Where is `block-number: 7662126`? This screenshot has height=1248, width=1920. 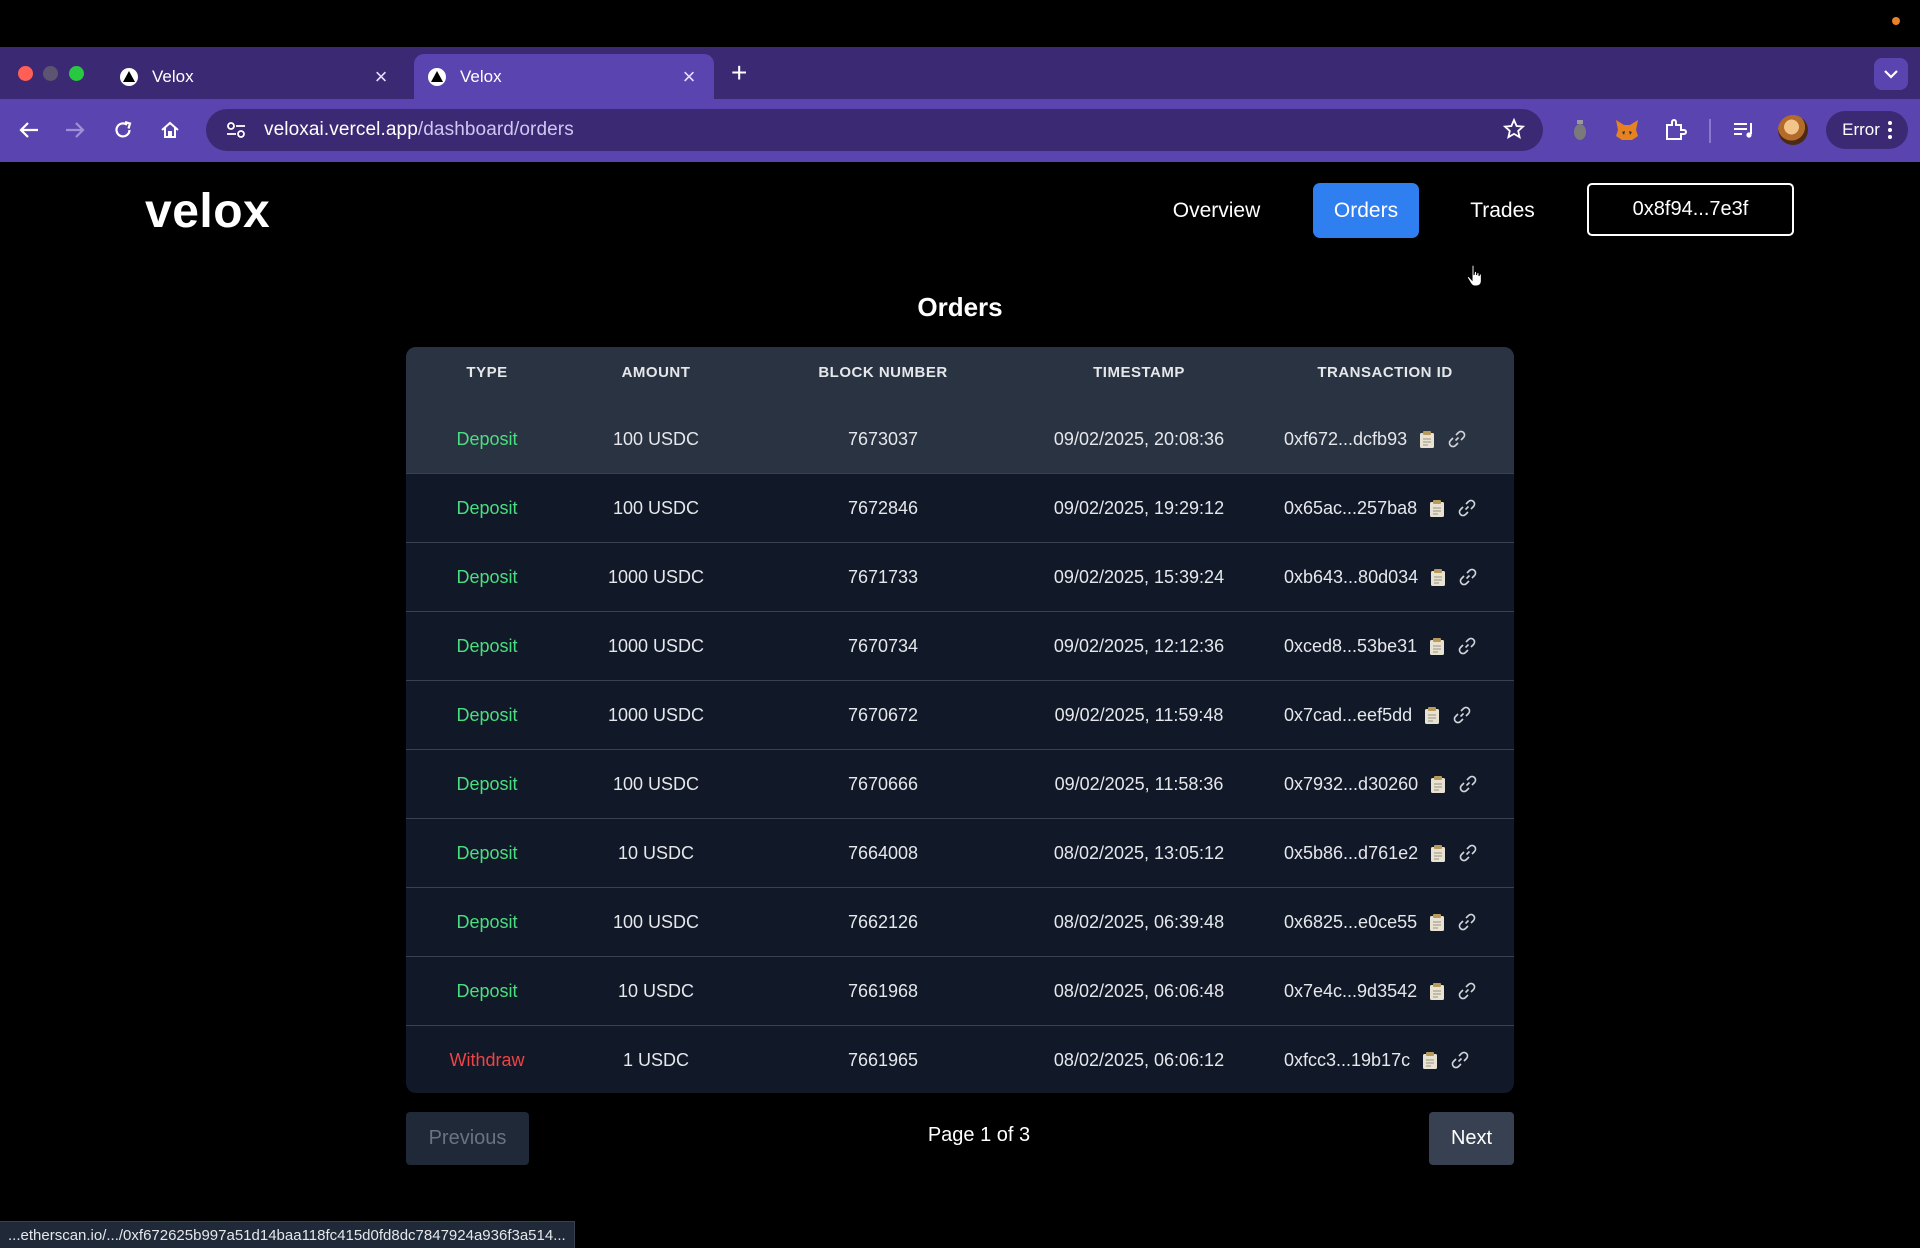 block-number: 7662126 is located at coordinates (883, 921).